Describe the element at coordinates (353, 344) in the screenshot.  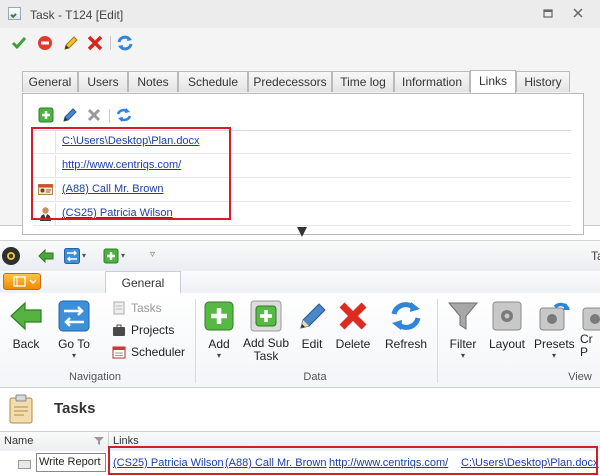
I see `delete-label: Delete` at that location.